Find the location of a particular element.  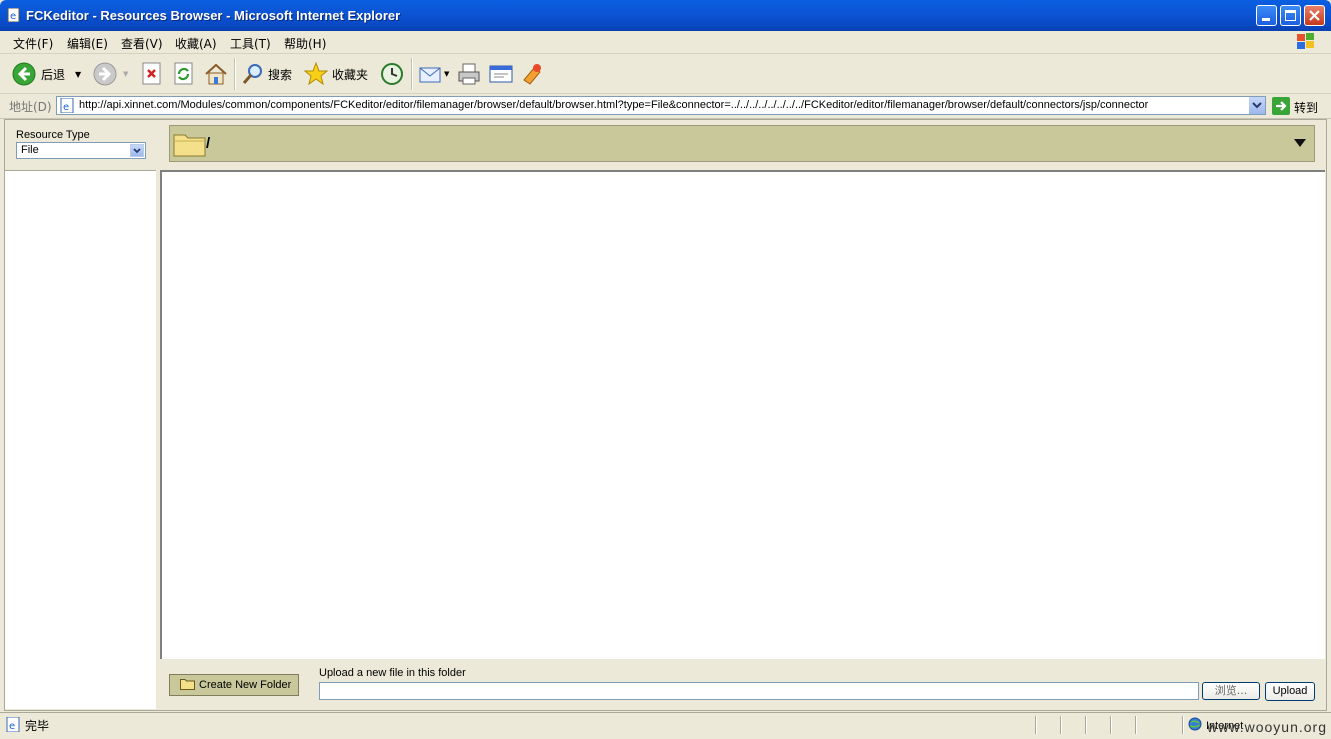

stop-icon is located at coordinates (152, 74).